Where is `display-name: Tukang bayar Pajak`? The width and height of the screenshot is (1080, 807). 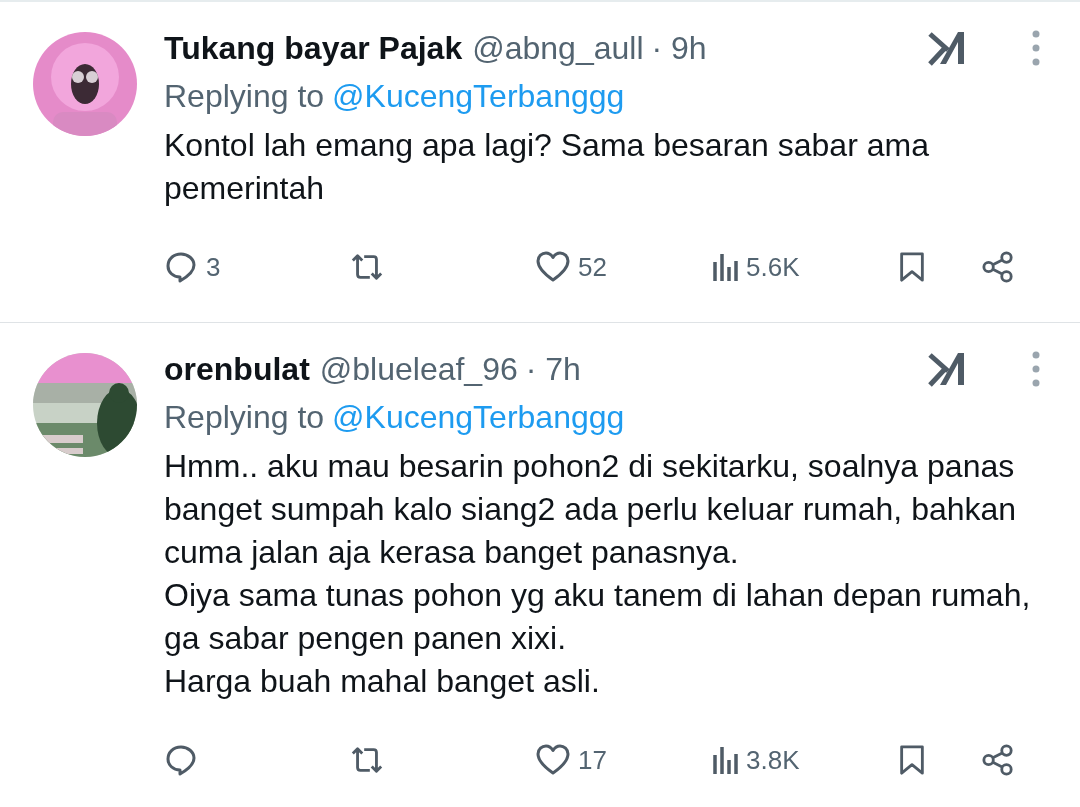 display-name: Tukang bayar Pajak is located at coordinates (313, 48).